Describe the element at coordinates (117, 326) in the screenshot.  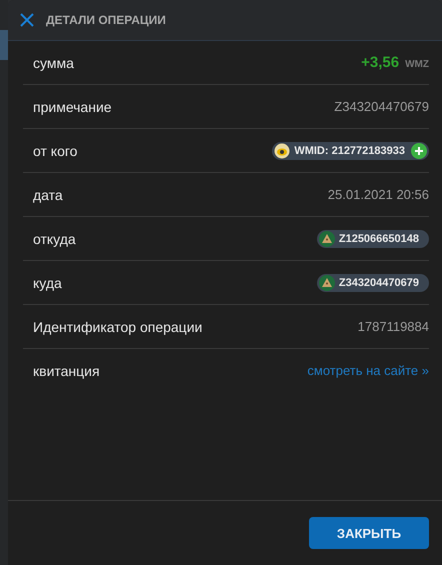
I see `field-label: Идентификатор операции` at that location.